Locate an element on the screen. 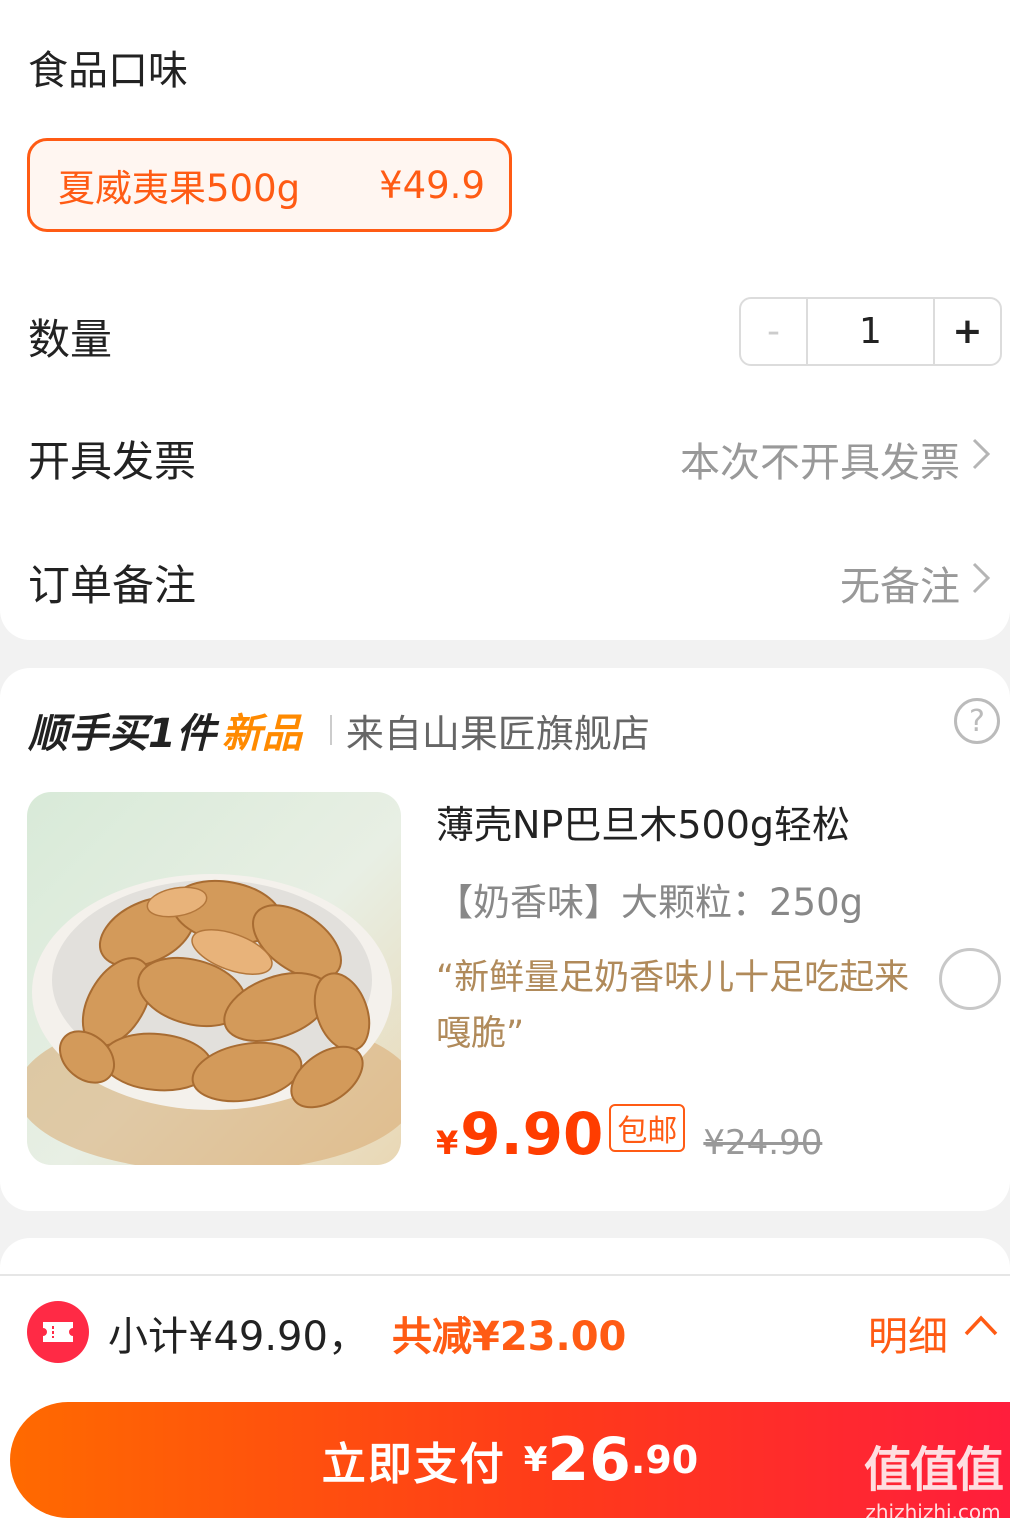 The width and height of the screenshot is (1010, 1521). remark-value: 无备注 is located at coordinates (900, 587).